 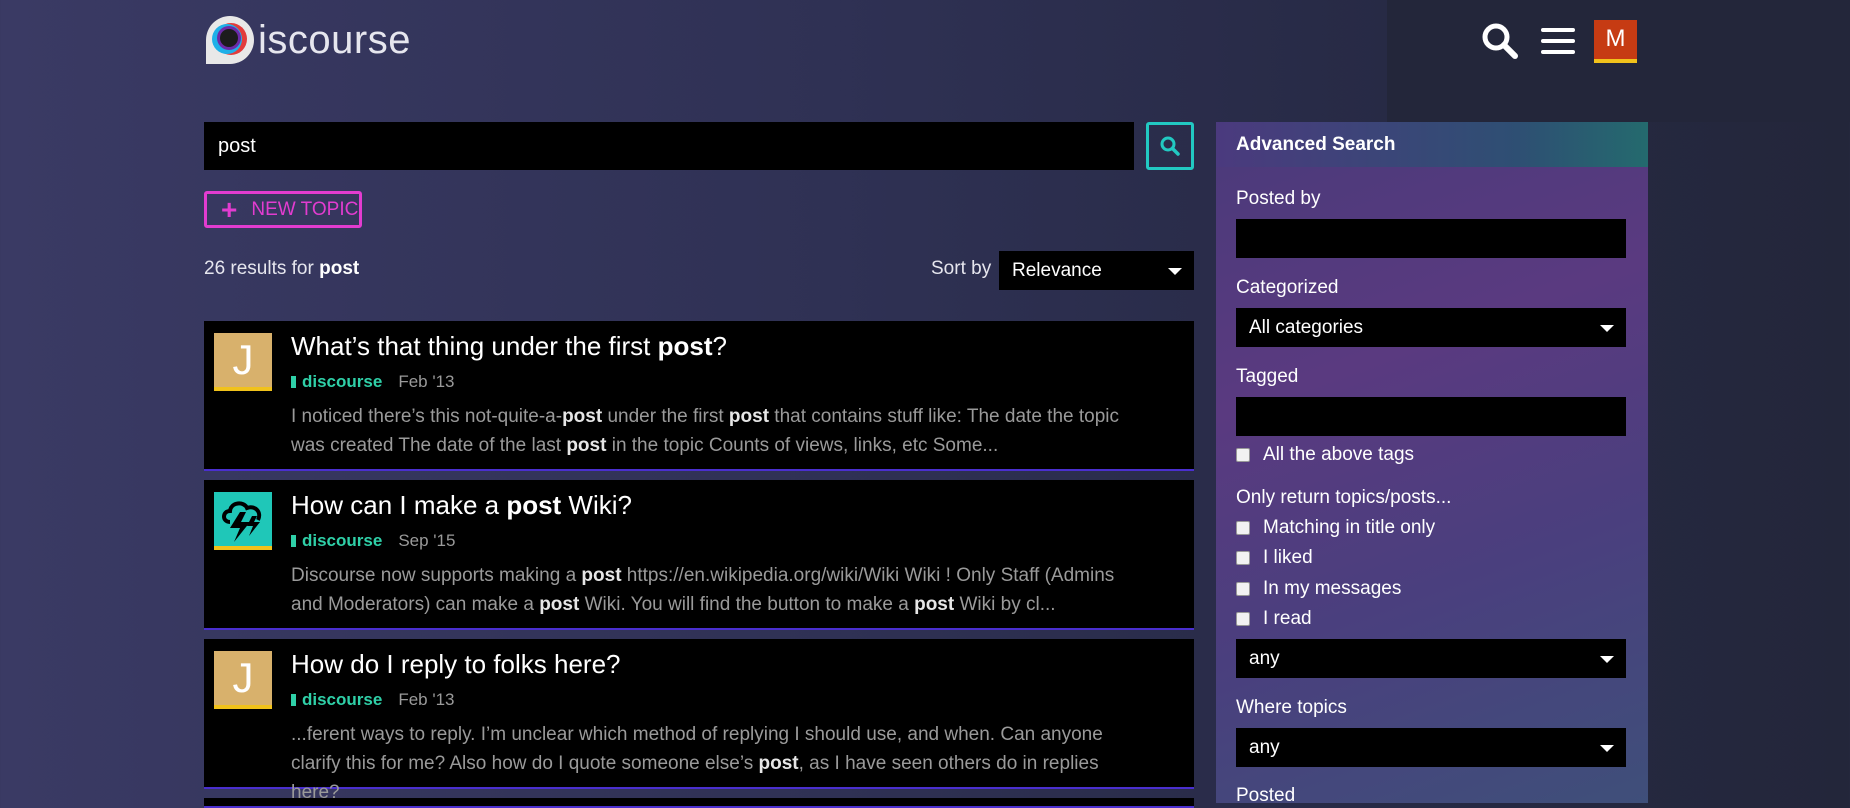 What do you see at coordinates (461, 505) in the screenshot?
I see `result-title: How can I make a post Wiki?` at bounding box center [461, 505].